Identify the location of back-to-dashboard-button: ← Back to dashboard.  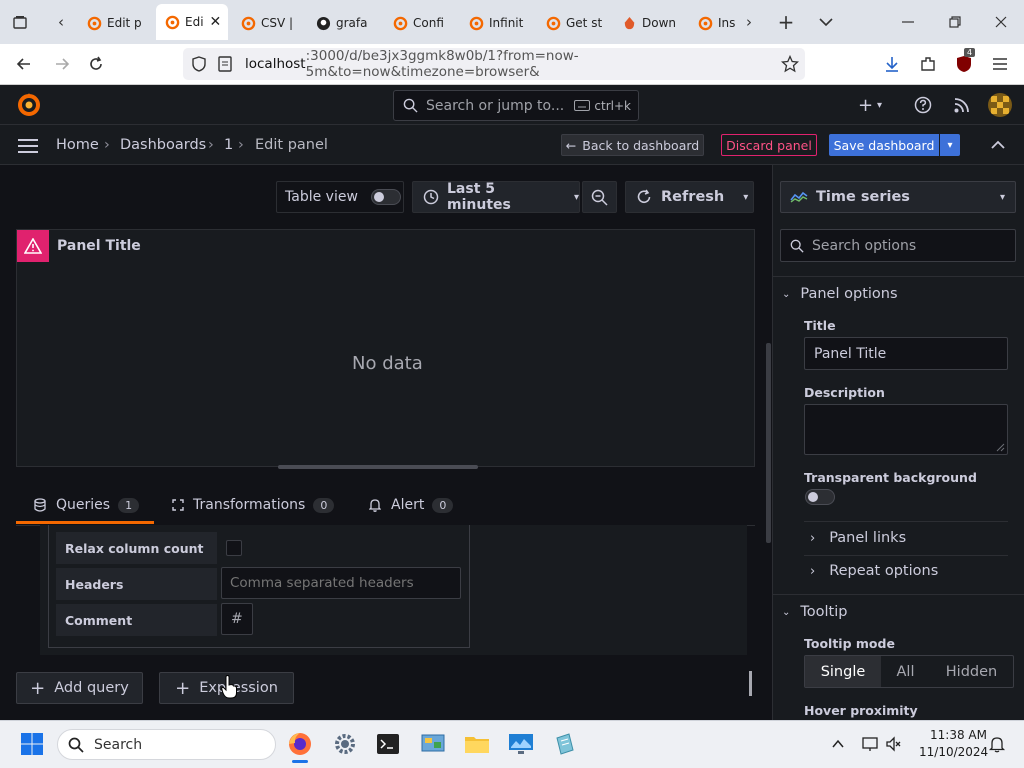
(632, 145).